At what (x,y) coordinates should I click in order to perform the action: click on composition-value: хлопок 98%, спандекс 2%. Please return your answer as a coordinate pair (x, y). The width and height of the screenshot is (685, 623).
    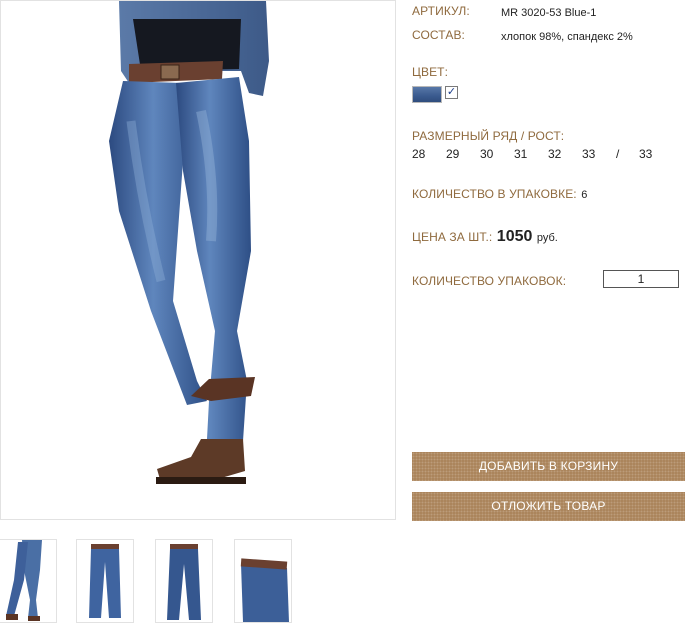
    Looking at the image, I should click on (567, 37).